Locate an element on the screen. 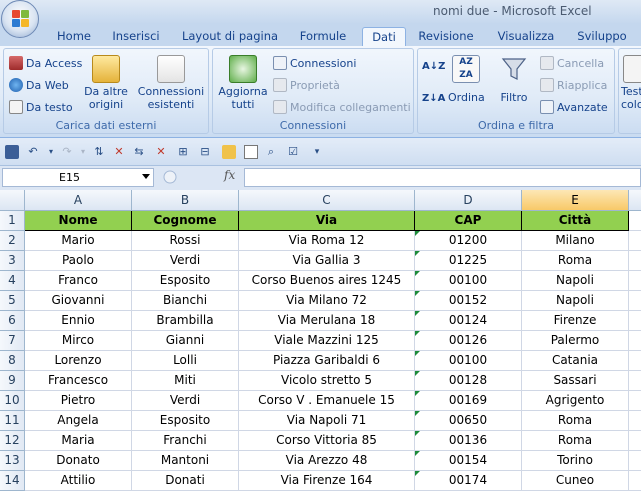 The height and width of the screenshot is (494, 641). customize-toolbar-icon: ▾ is located at coordinates (317, 152).